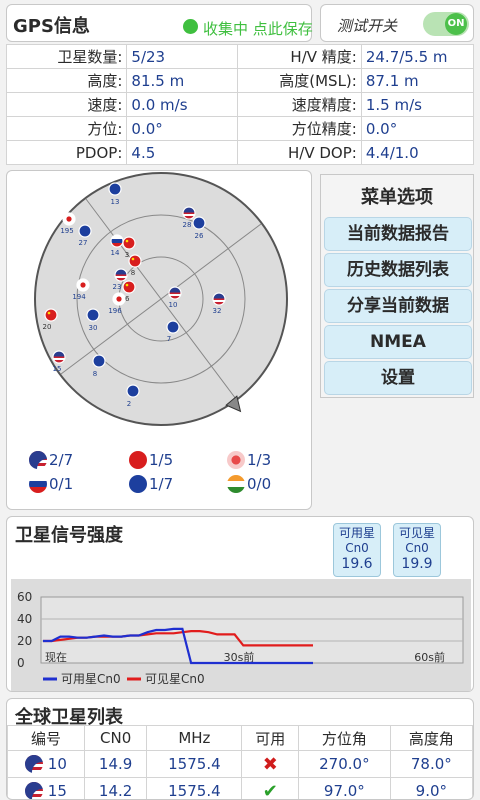  I want to click on table-header: 方位角, so click(344, 738).